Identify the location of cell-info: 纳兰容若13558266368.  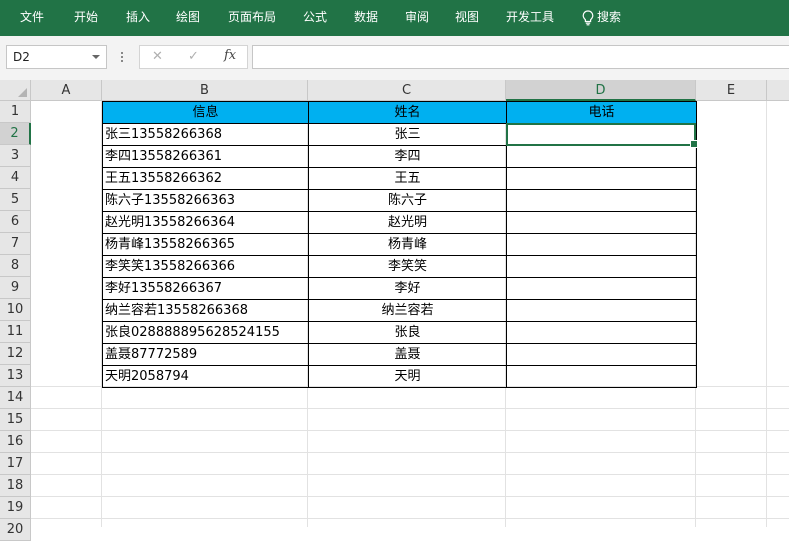
(205, 310).